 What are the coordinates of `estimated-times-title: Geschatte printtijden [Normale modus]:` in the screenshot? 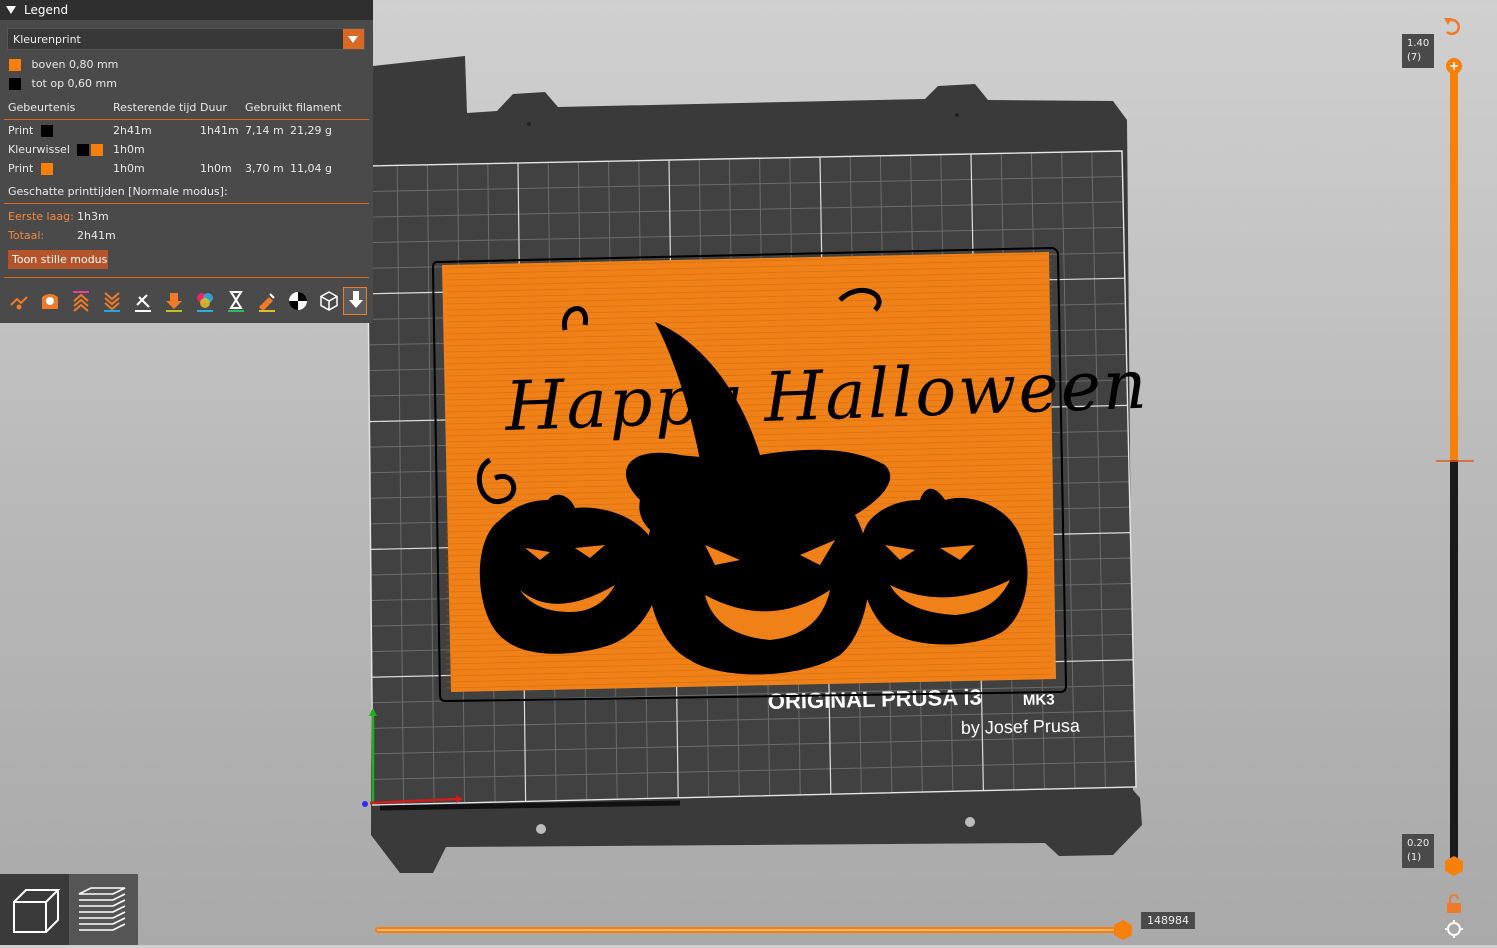 It's located at (118, 191).